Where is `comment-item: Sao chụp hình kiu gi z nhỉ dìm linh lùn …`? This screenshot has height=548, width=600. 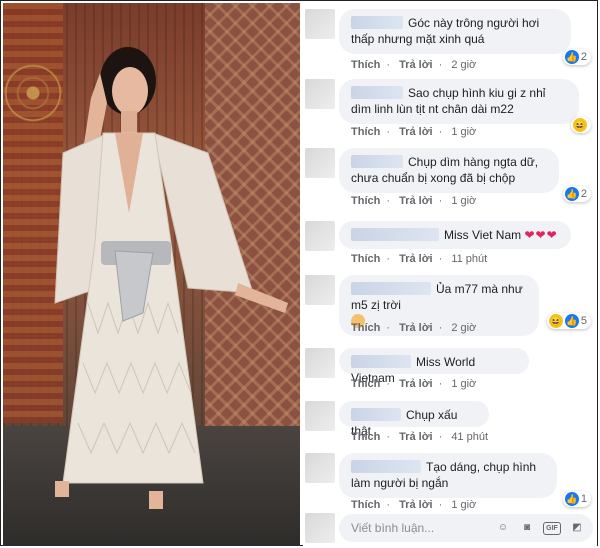 comment-item: Sao chụp hình kiu gi z nhỉ dìm linh lùn … is located at coordinates (450, 110).